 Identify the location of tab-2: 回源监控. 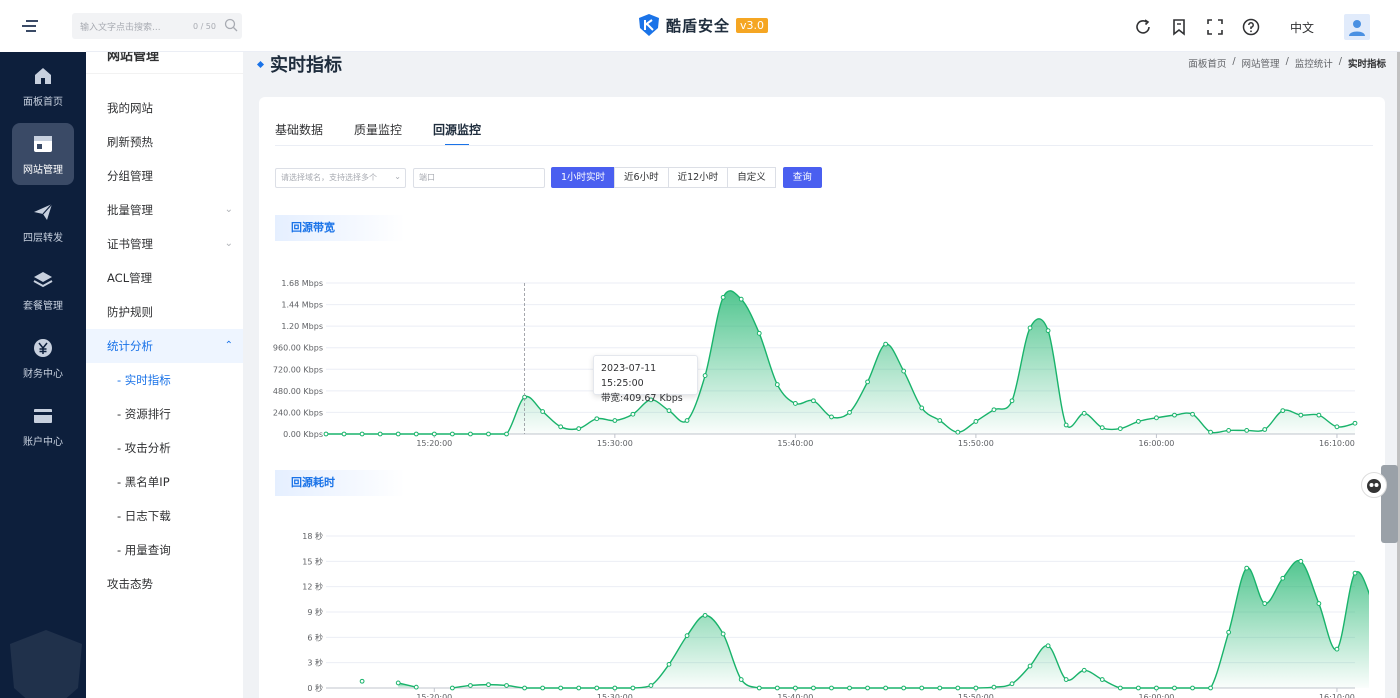
(457, 133).